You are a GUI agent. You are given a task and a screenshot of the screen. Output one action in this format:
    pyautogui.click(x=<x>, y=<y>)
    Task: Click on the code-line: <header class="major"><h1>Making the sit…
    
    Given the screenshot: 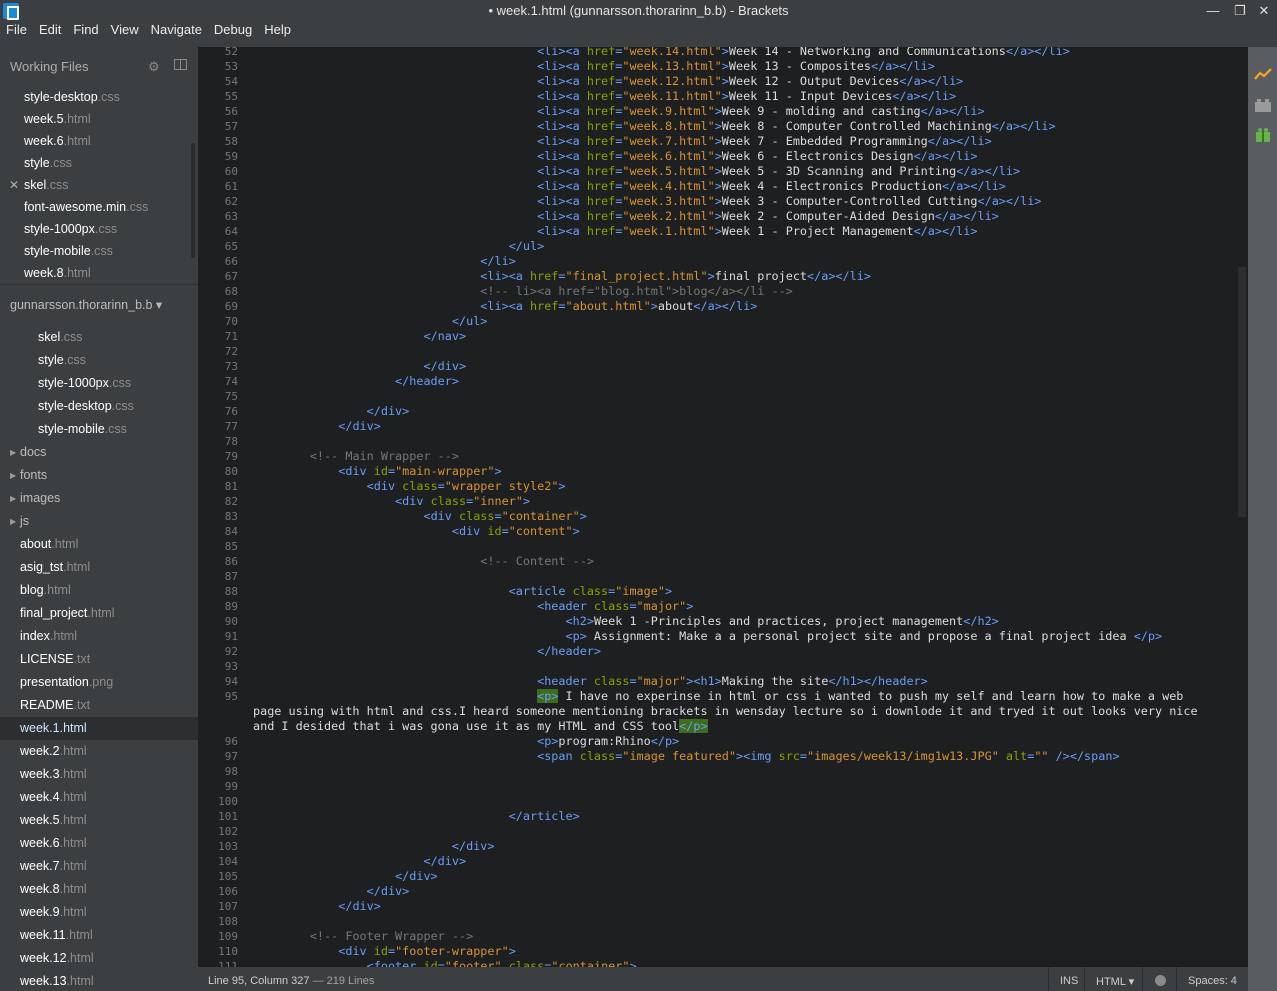 What is the action you would take?
    pyautogui.click(x=590, y=681)
    